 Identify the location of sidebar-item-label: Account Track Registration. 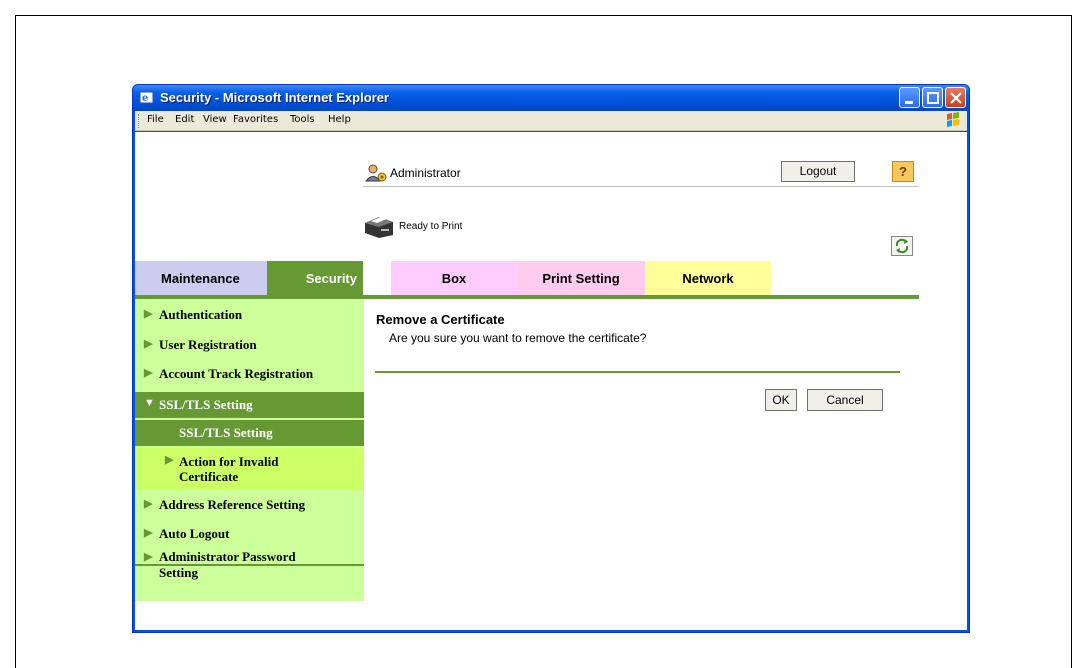
(236, 373).